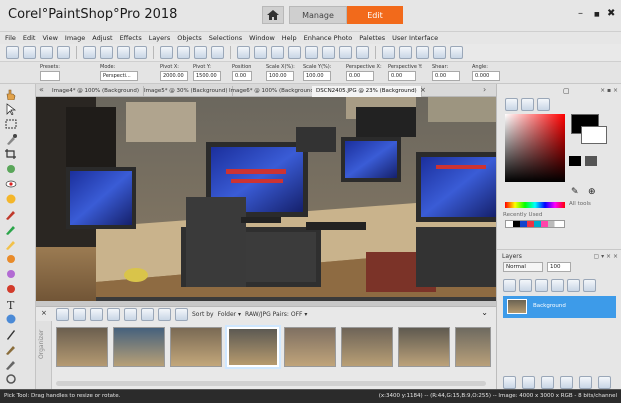  What do you see at coordinates (606, 257) in the screenshot?
I see `layers-close-icon: ▢ ▾ × ×` at bounding box center [606, 257].